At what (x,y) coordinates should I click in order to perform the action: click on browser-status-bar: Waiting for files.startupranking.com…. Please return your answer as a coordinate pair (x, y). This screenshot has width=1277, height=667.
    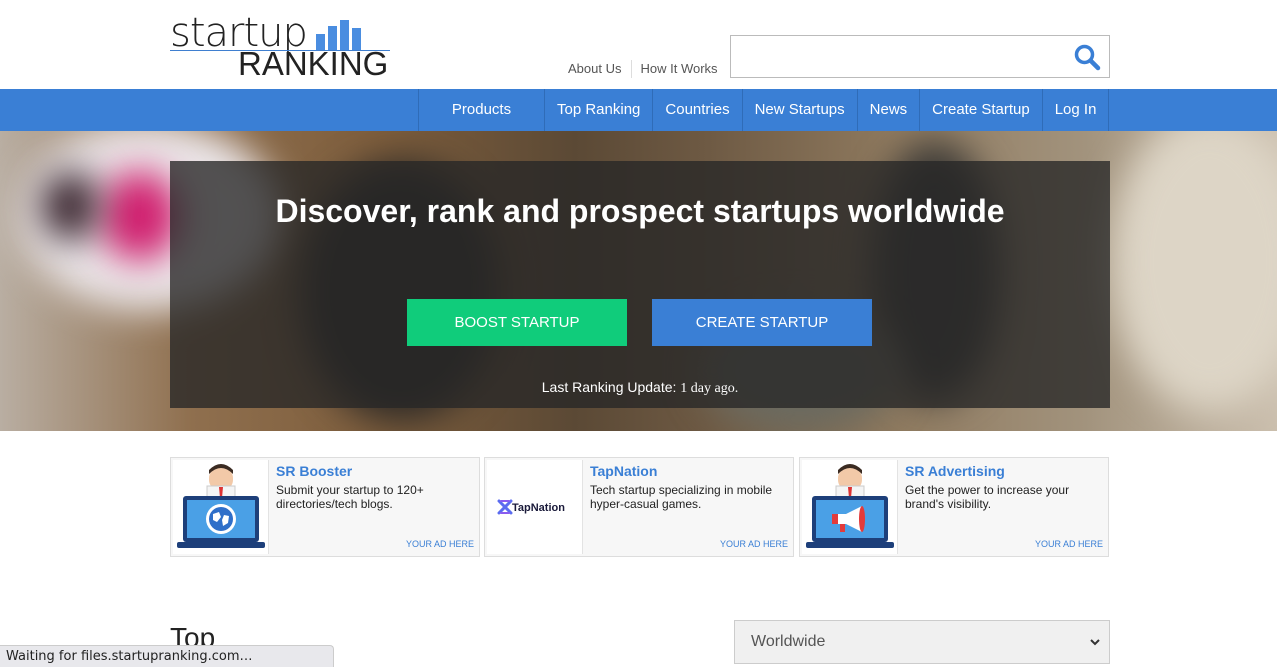
    Looking at the image, I should click on (167, 656).